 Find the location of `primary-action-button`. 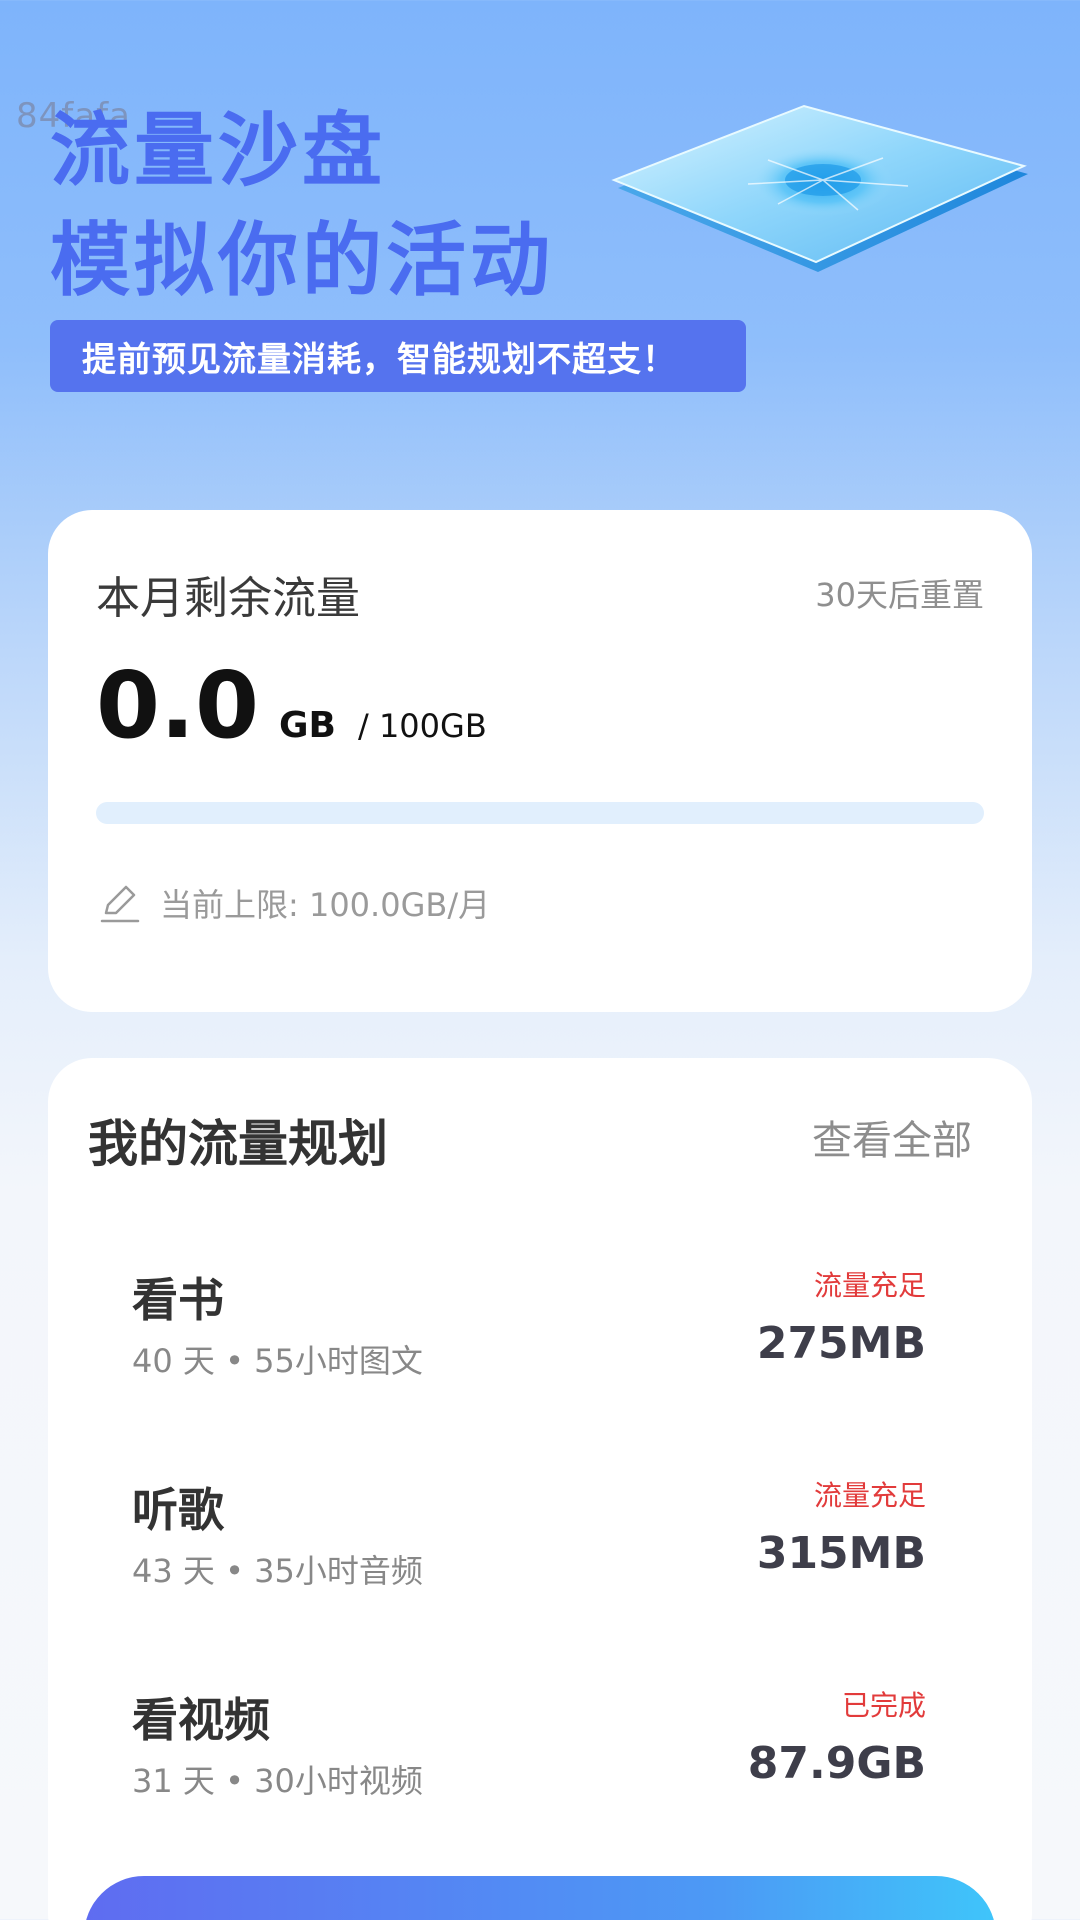

primary-action-button is located at coordinates (540, 1898).